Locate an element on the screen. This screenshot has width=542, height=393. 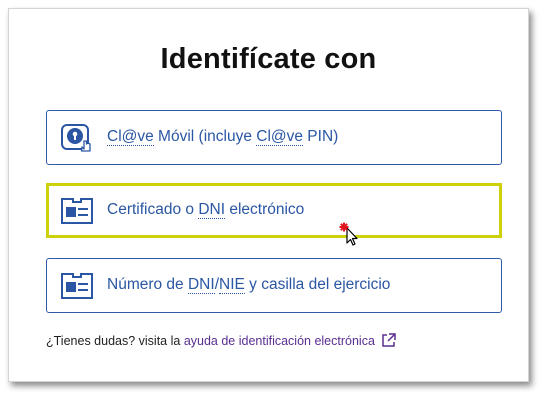
clave-movil-icon is located at coordinates (76, 138).